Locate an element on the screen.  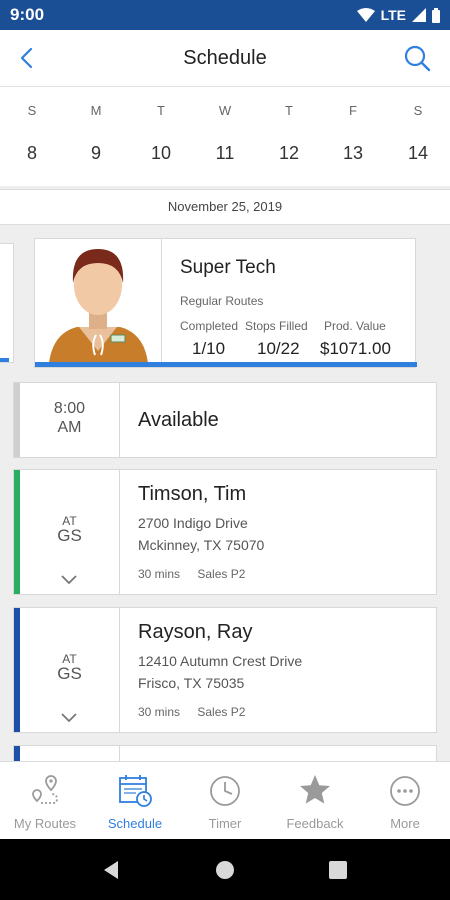
tab-schedule: Schedule is located at coordinates (135, 801).